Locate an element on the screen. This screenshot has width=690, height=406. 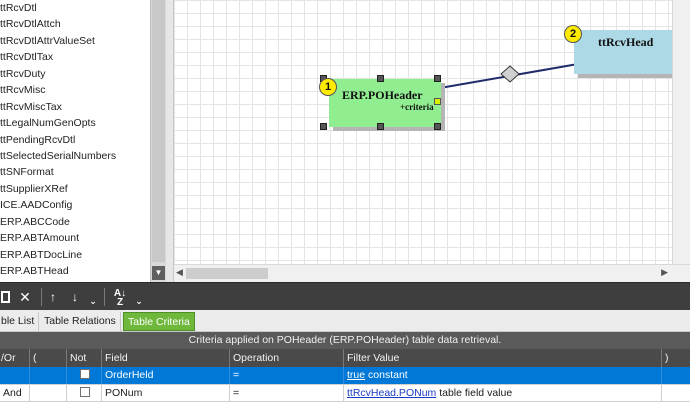
cell-filter-value: ttRcvHead.PONum table field value is located at coordinates (503, 393).